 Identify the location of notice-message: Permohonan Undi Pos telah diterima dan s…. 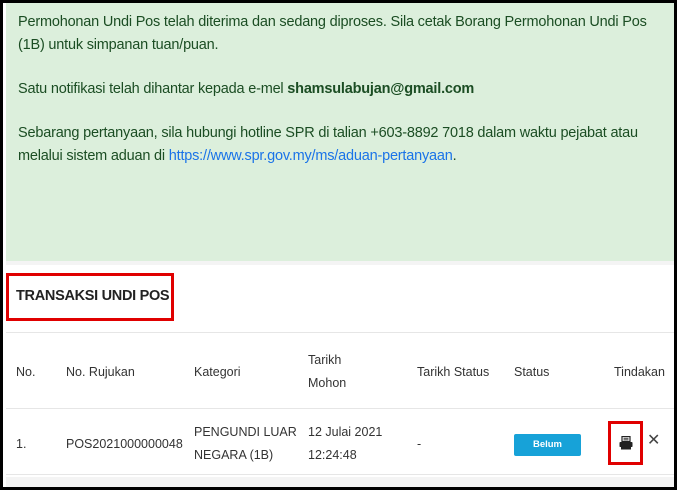
(332, 33).